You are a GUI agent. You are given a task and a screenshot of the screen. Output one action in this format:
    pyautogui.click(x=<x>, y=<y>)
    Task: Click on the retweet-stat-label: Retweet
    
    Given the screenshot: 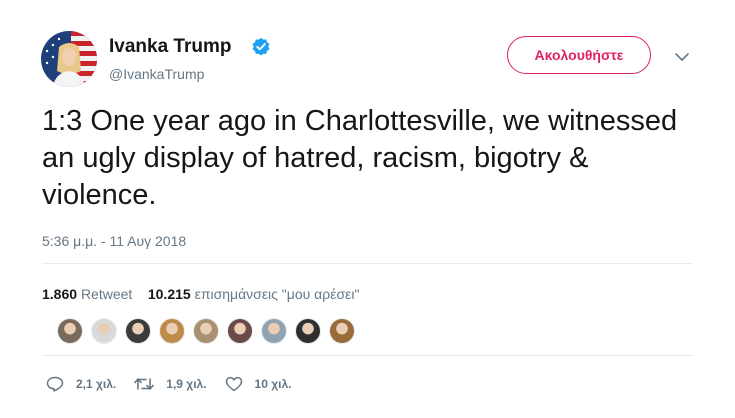 What is the action you would take?
    pyautogui.click(x=106, y=294)
    